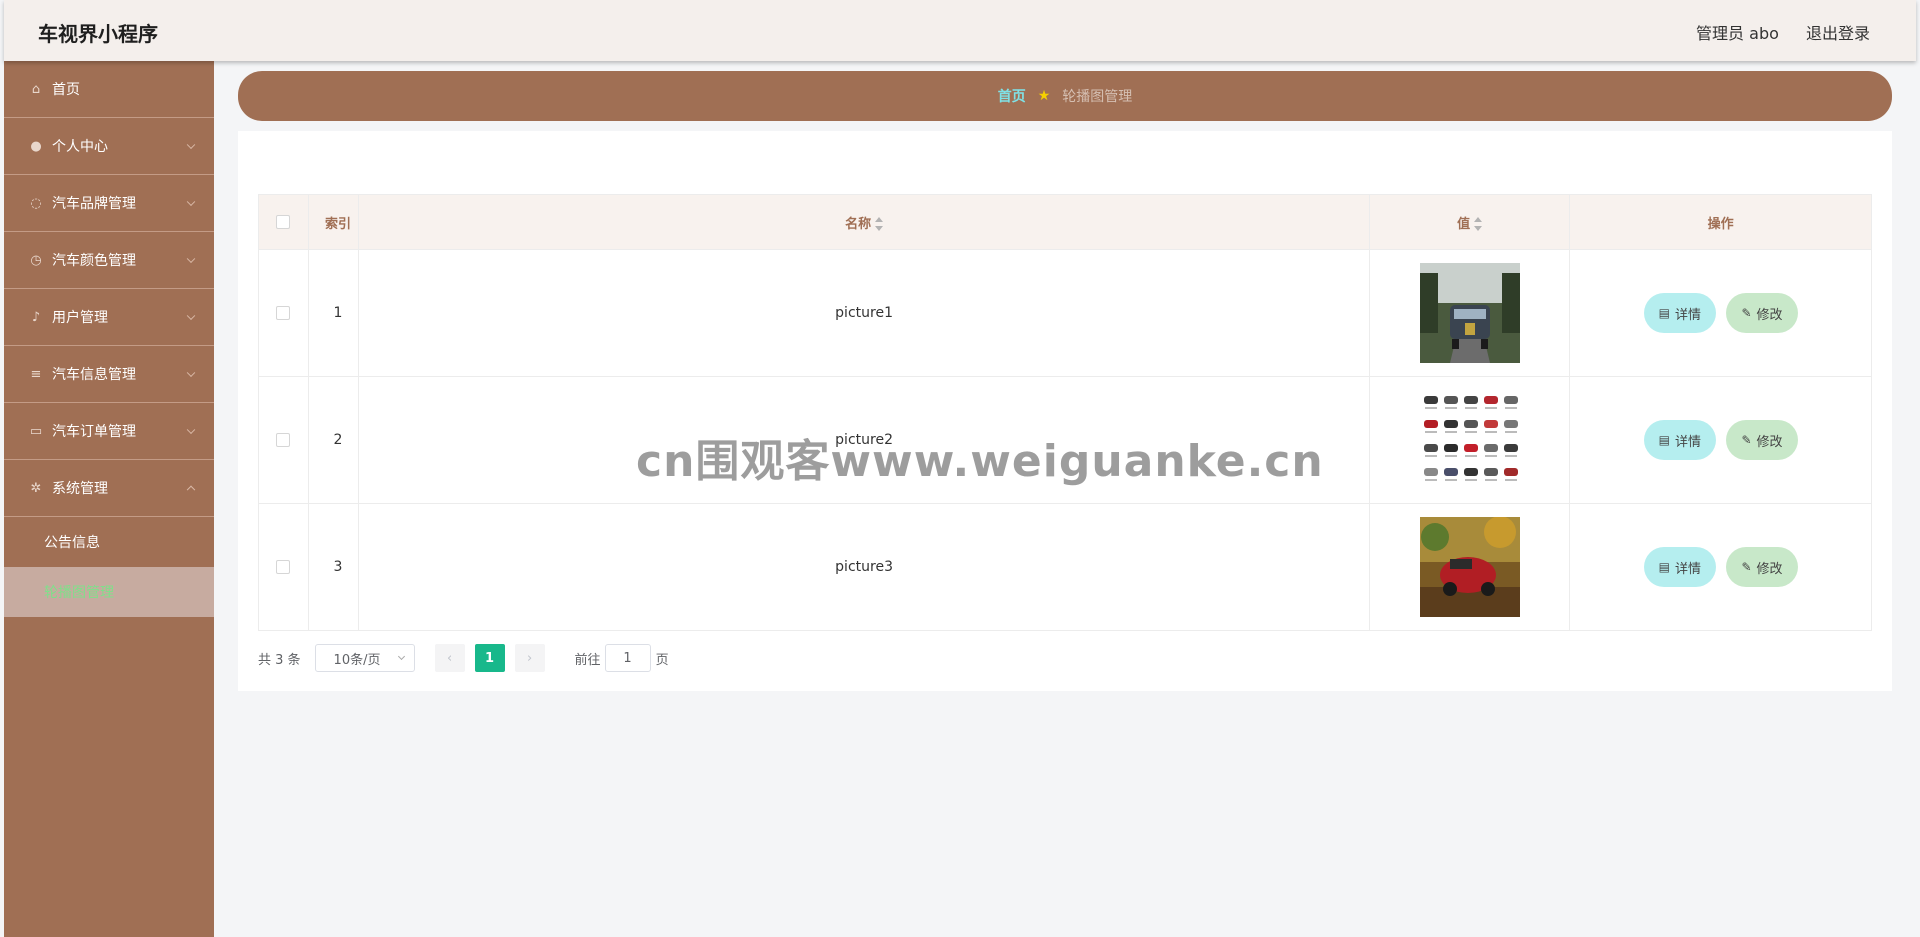 This screenshot has width=1920, height=937. I want to click on table-row: 2 picture2 ▤ 详情 ✎ 修改, so click(1065, 440).